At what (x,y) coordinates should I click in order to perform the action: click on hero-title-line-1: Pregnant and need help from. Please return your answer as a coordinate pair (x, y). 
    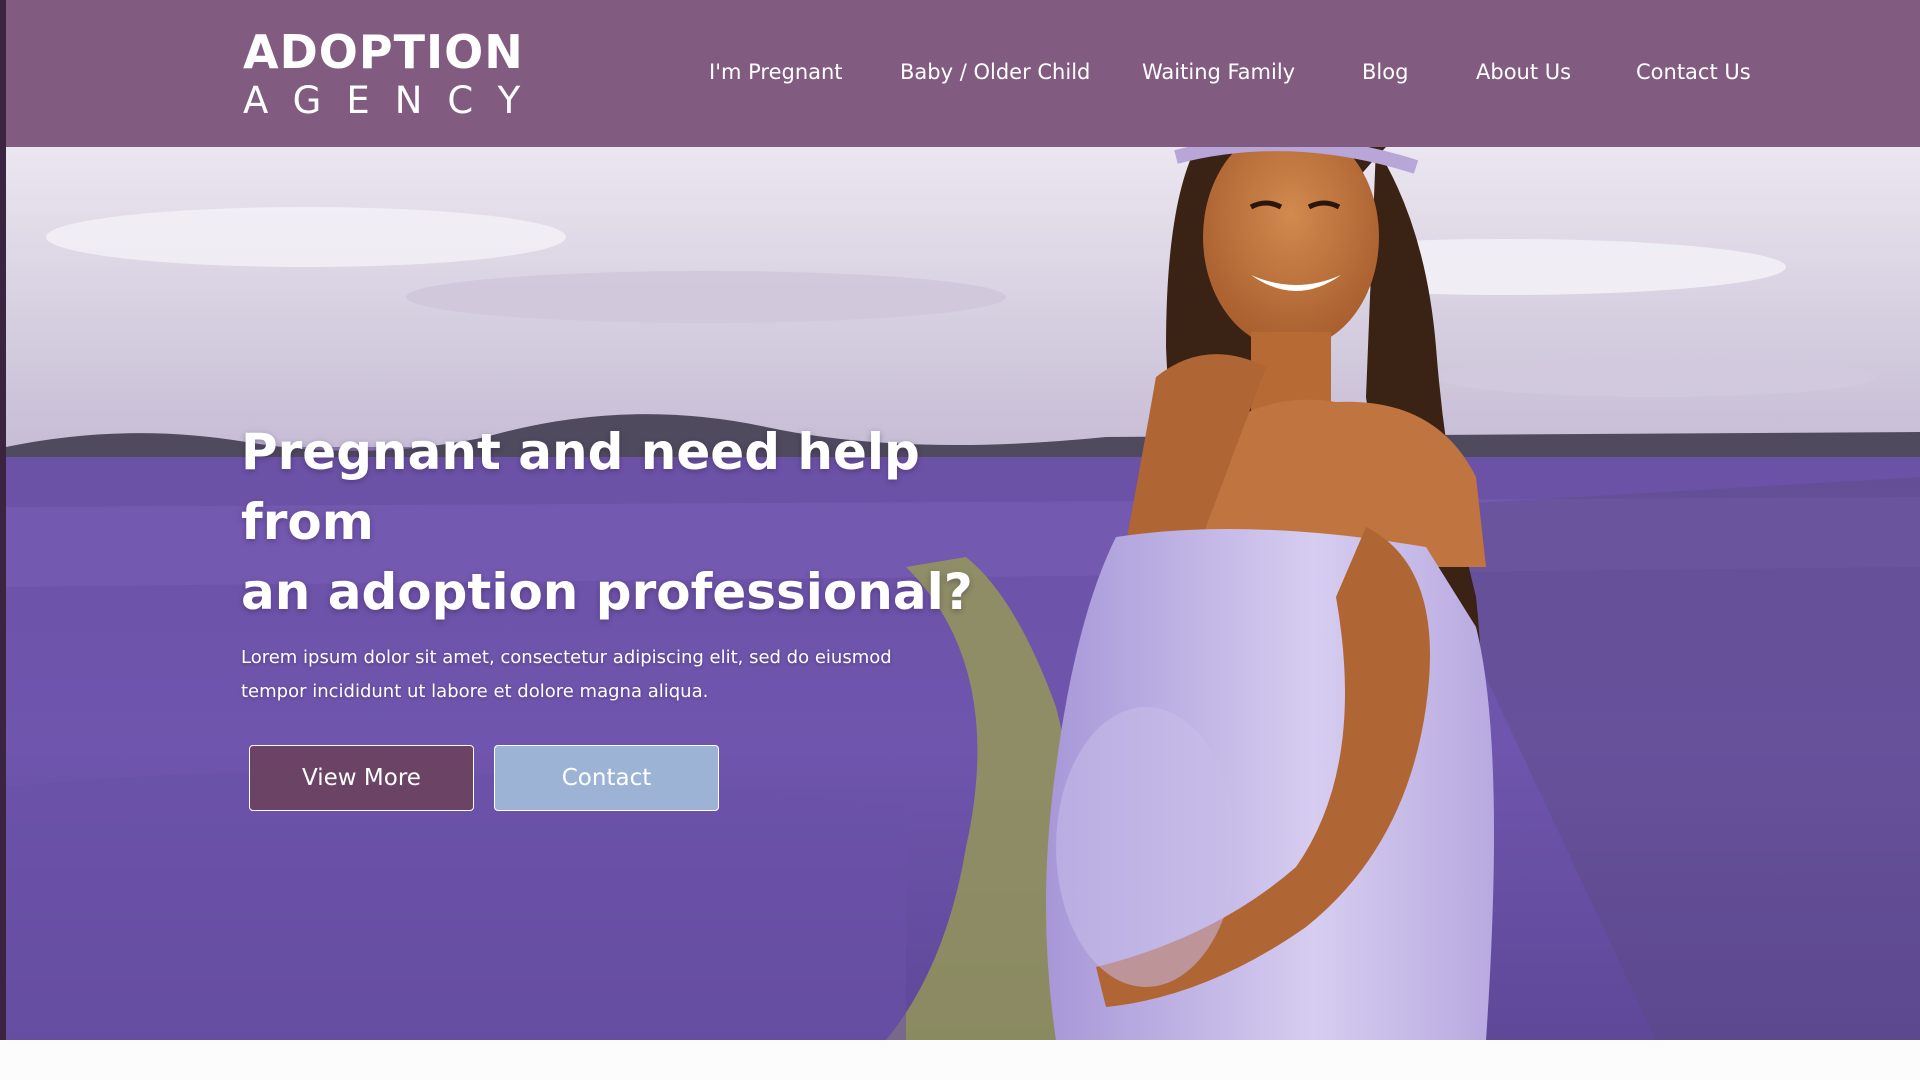
    Looking at the image, I should click on (580, 487).